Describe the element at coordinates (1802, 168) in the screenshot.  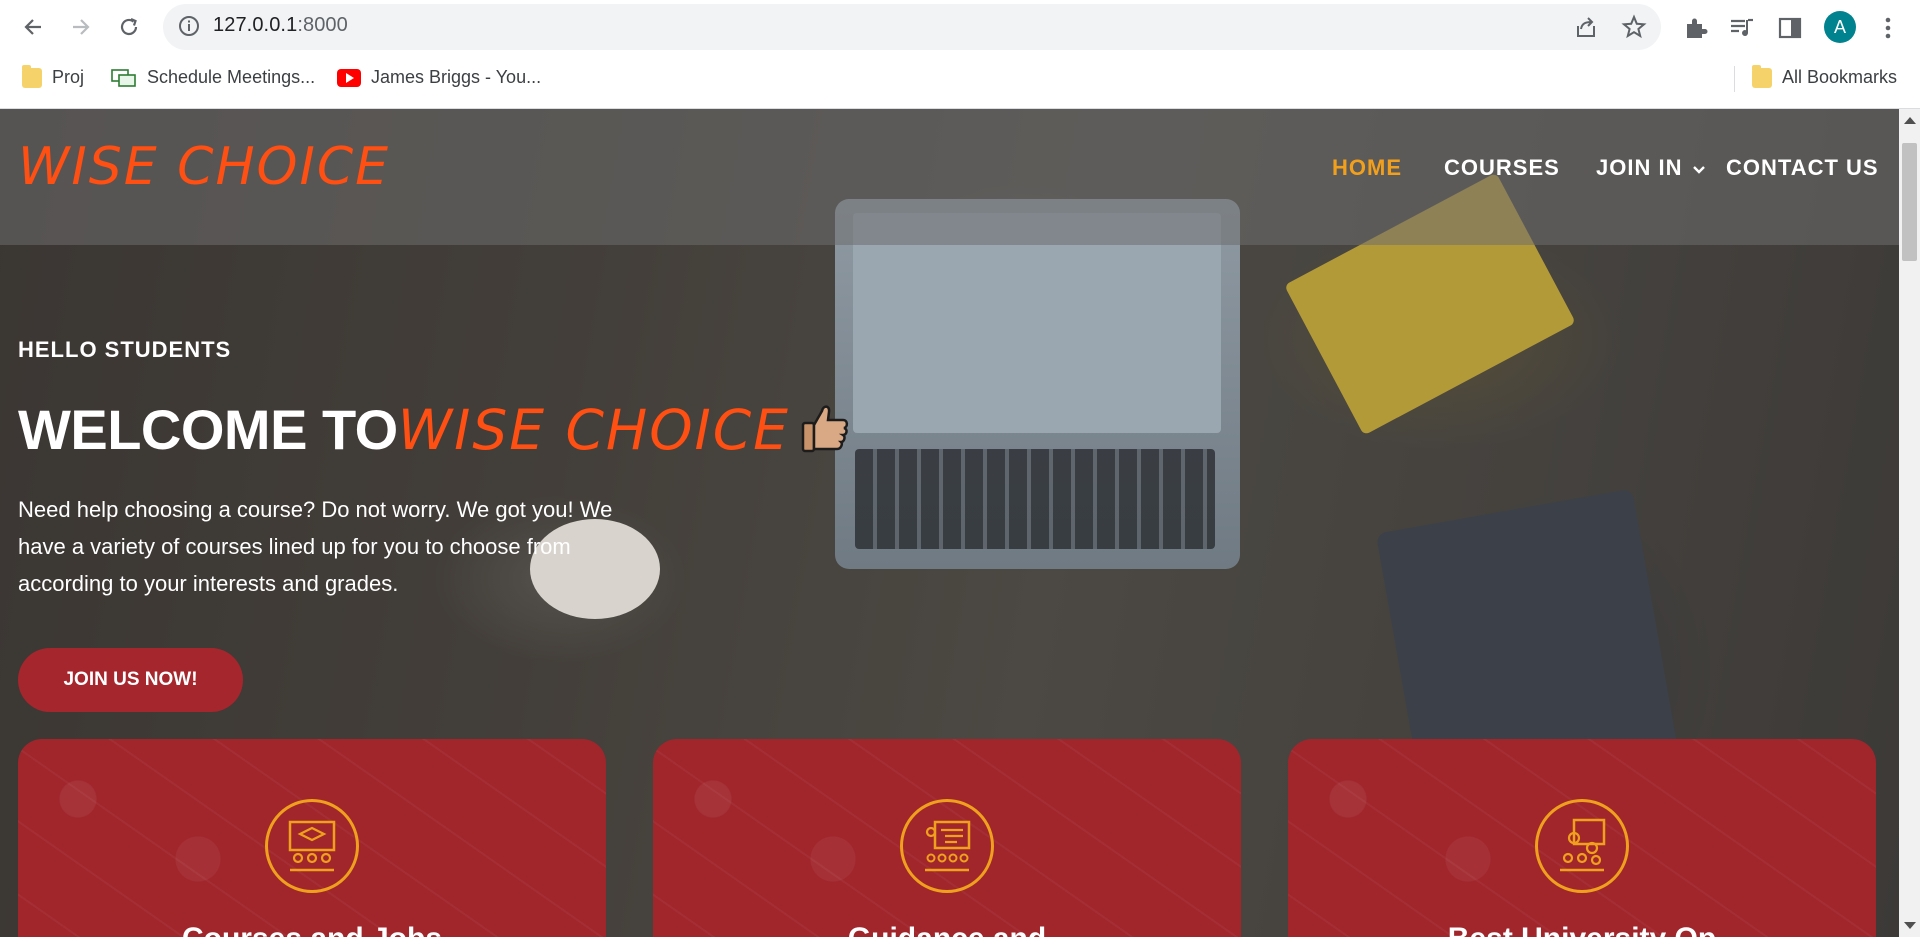
I see `nav-contact-us: CONTACT US` at that location.